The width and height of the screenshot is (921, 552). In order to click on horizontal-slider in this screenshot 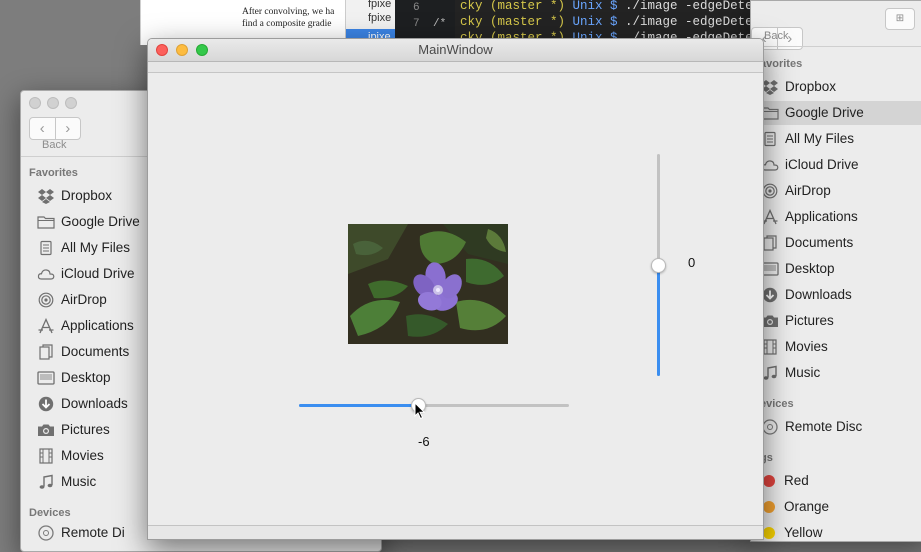, I will do `click(434, 405)`.